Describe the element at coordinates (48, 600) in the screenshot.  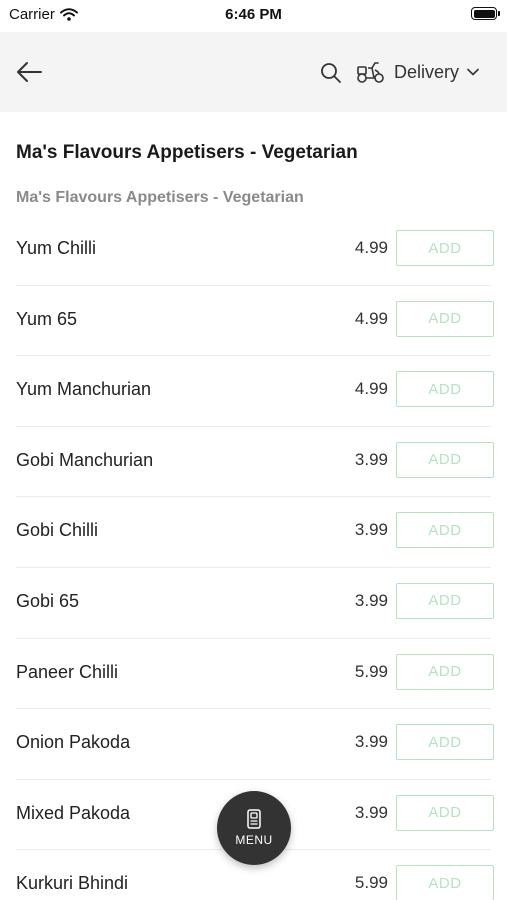
I see `item-name: Gobi 65` at that location.